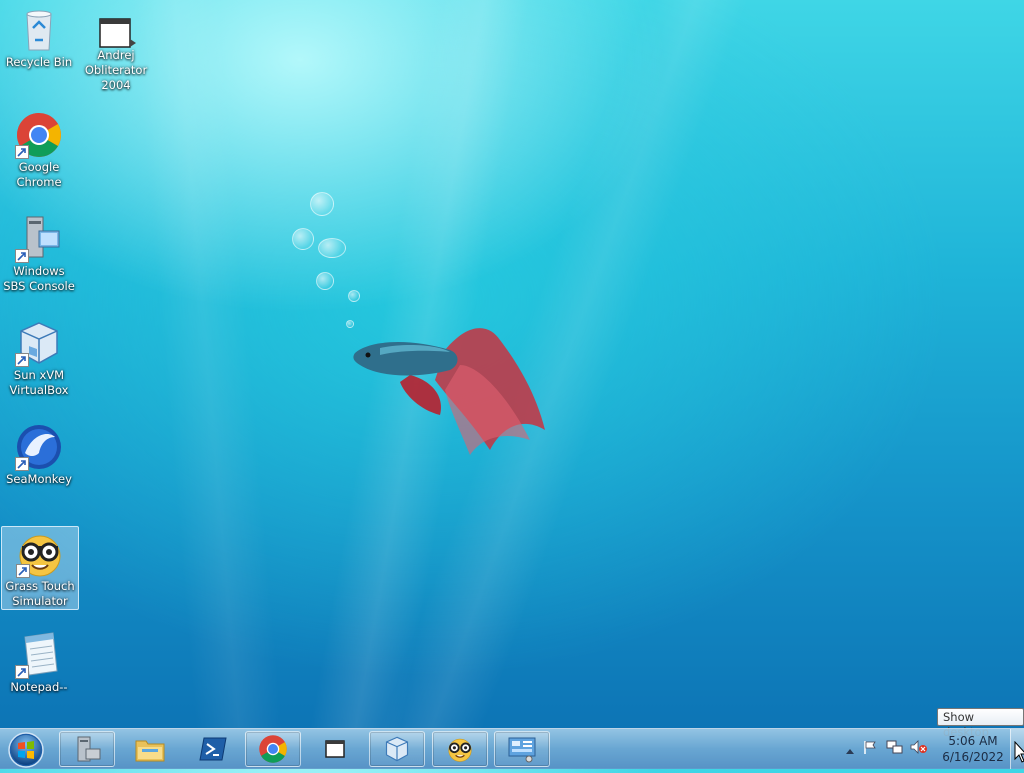 The width and height of the screenshot is (1024, 773). I want to click on desktop-icon-notepad: Notepad--, so click(39, 663).